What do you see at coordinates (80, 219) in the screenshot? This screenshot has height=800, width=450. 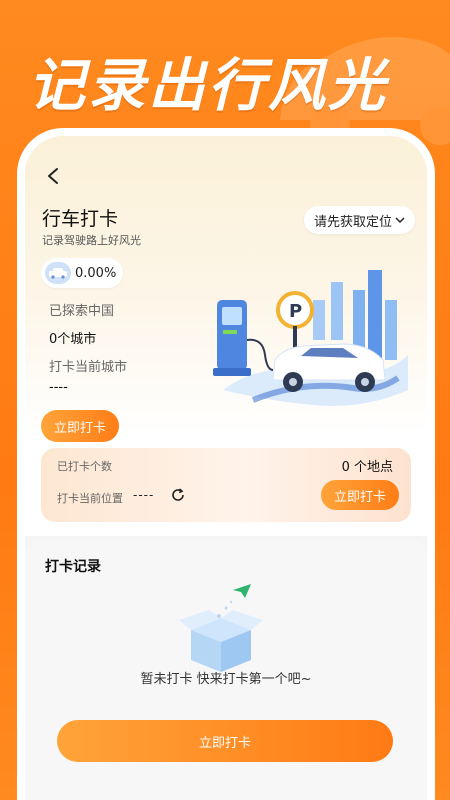 I see `page-title: 行车打卡` at bounding box center [80, 219].